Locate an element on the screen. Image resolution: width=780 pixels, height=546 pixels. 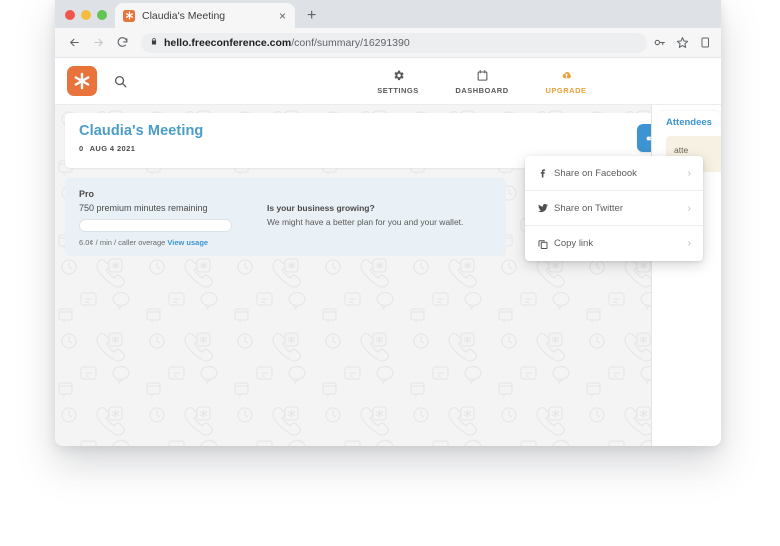
facebook-icon is located at coordinates (545, 173).